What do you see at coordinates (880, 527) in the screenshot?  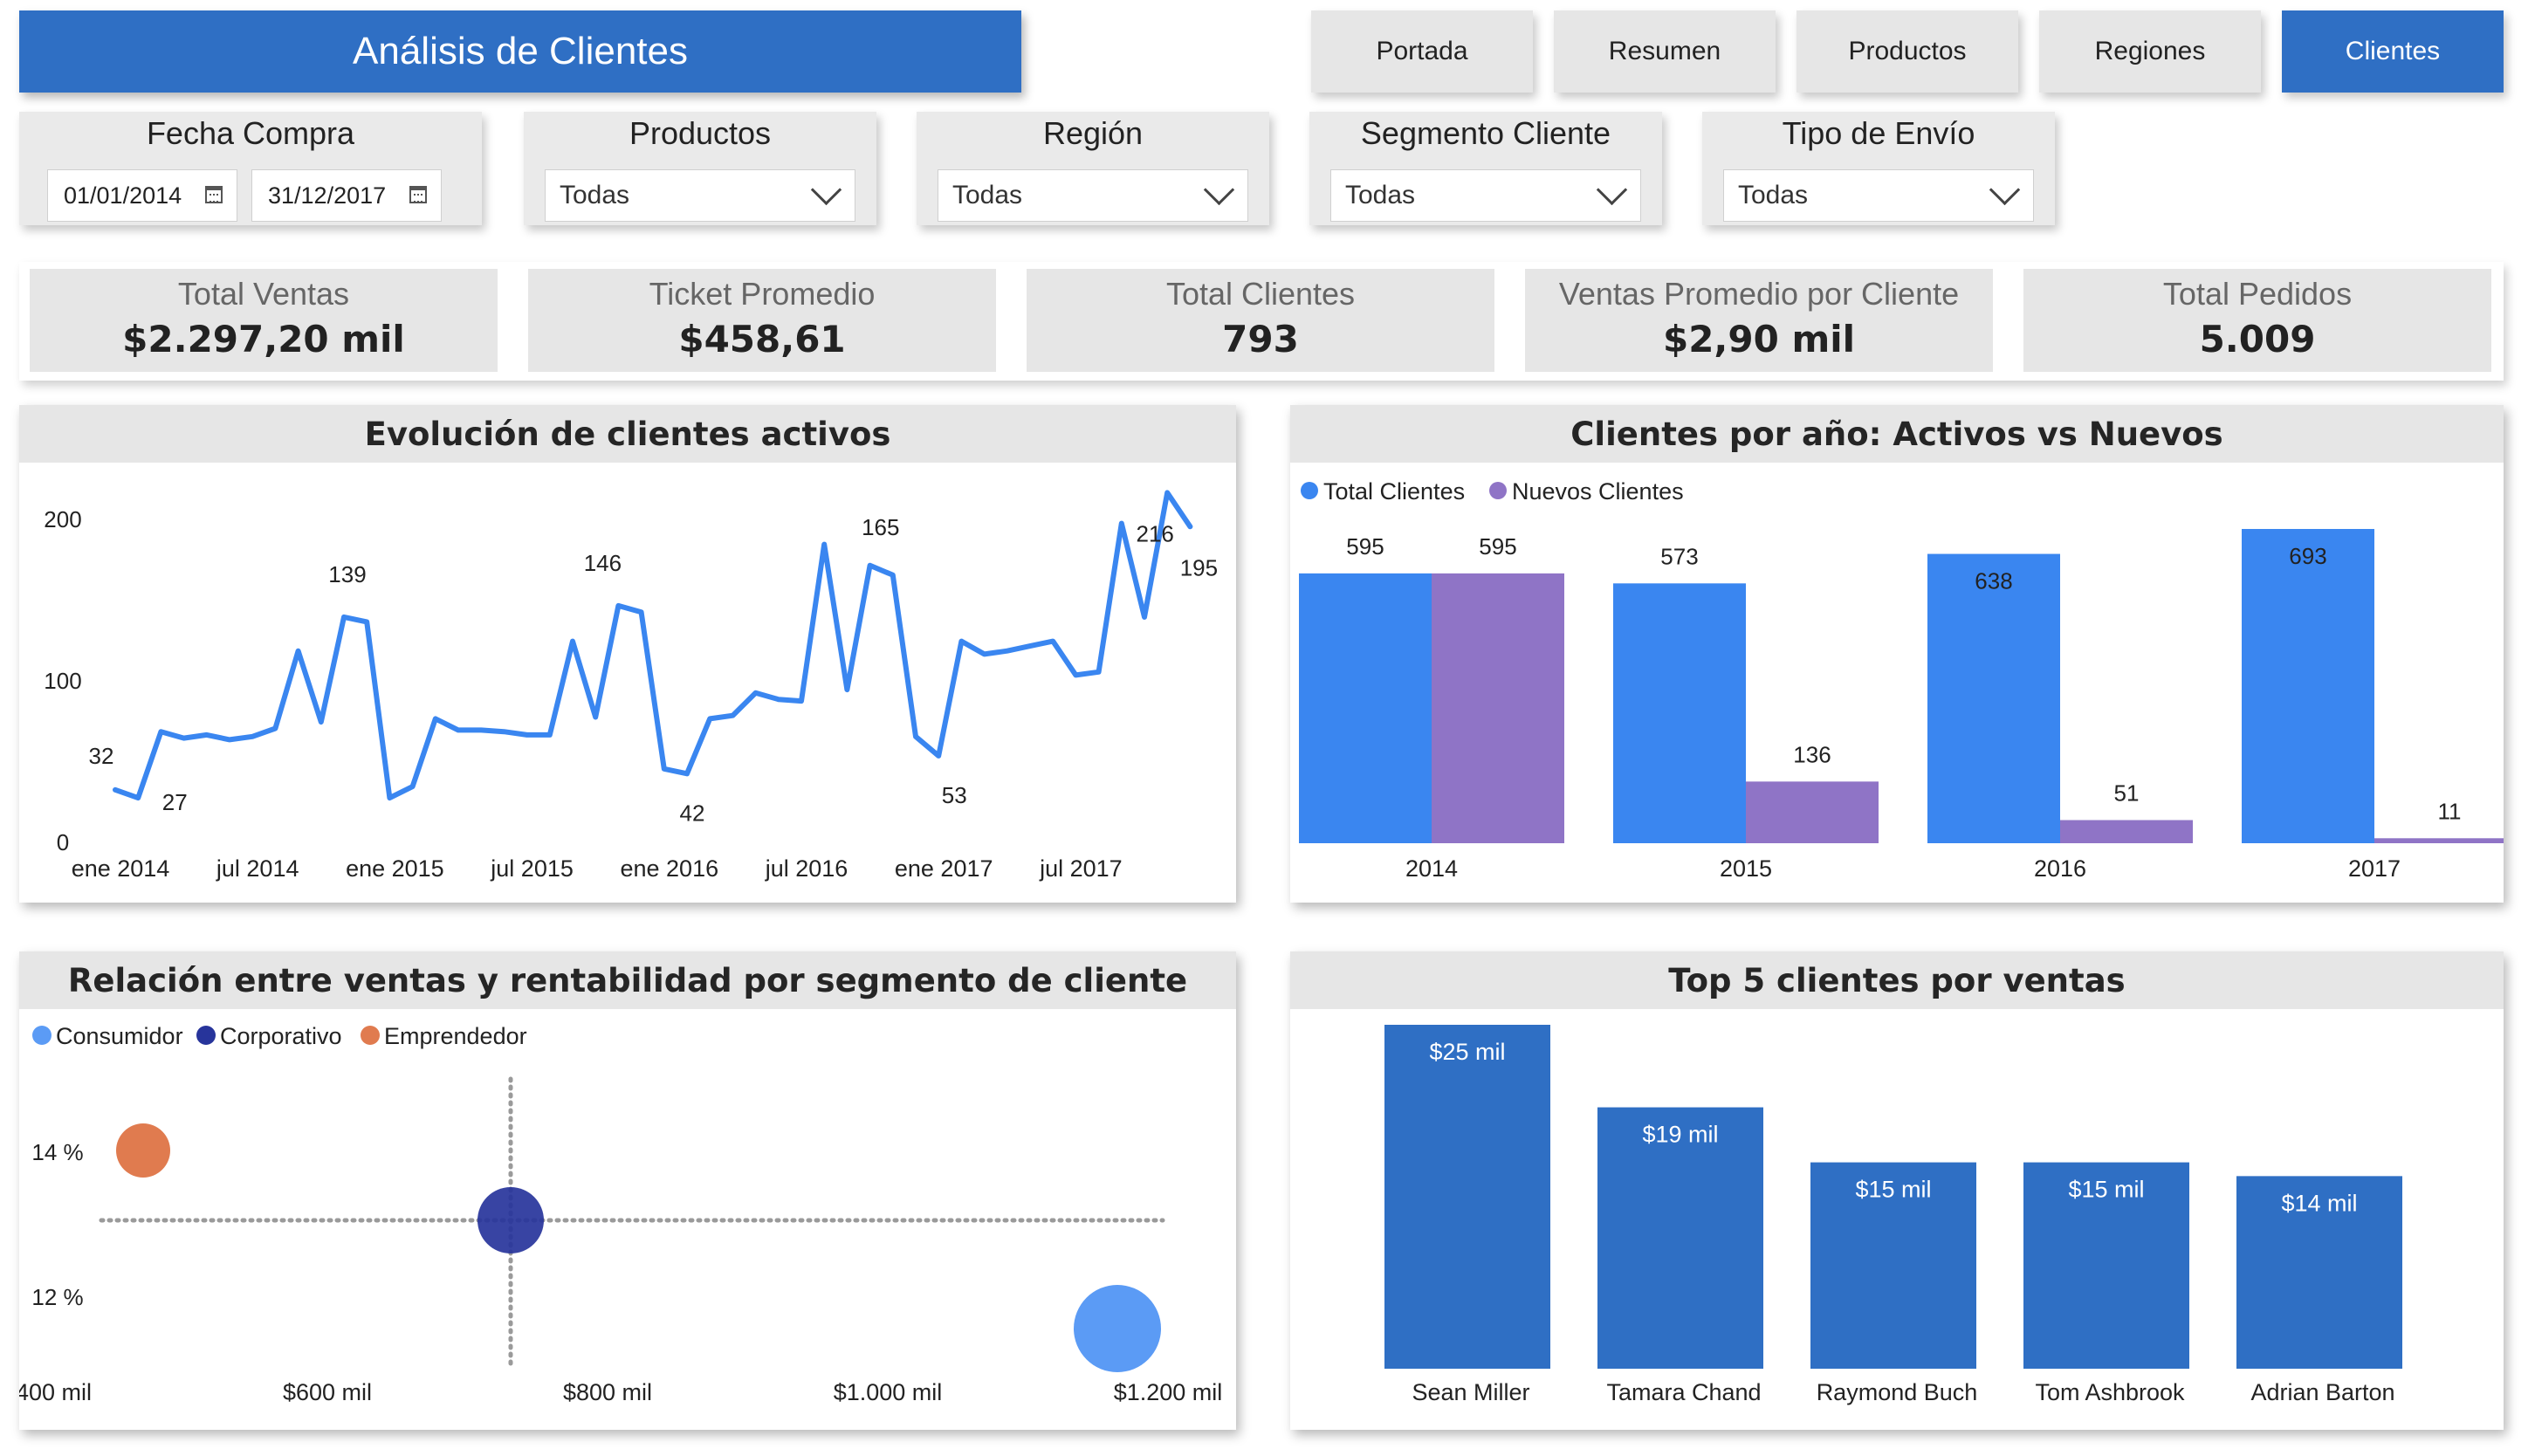 I see `data-label: 165` at bounding box center [880, 527].